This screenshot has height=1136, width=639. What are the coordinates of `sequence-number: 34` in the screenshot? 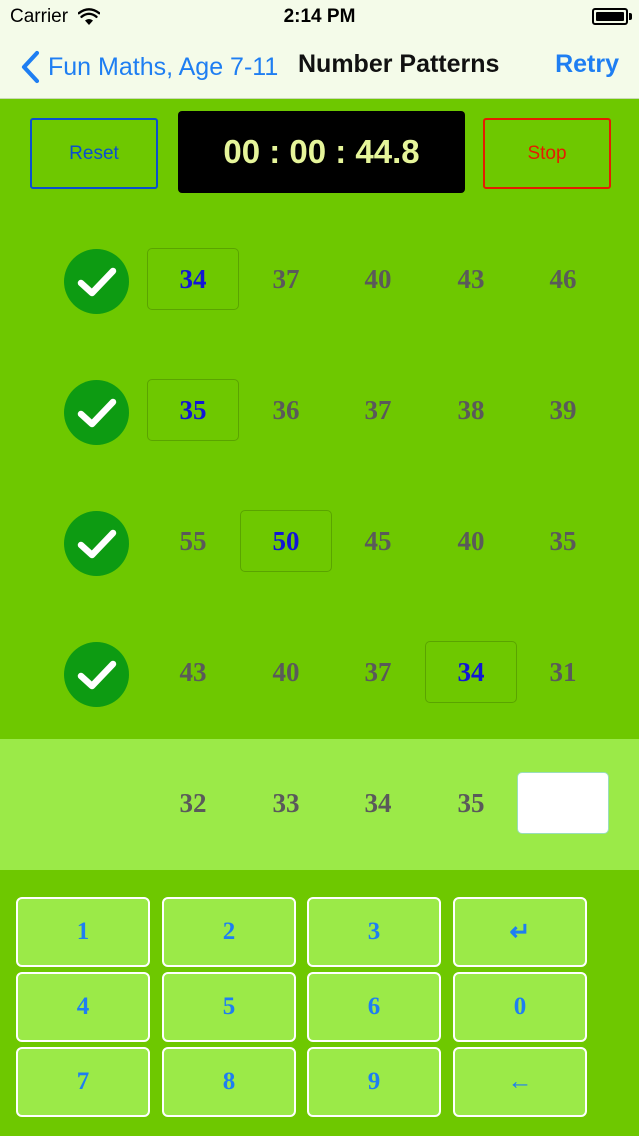 It's located at (378, 802).